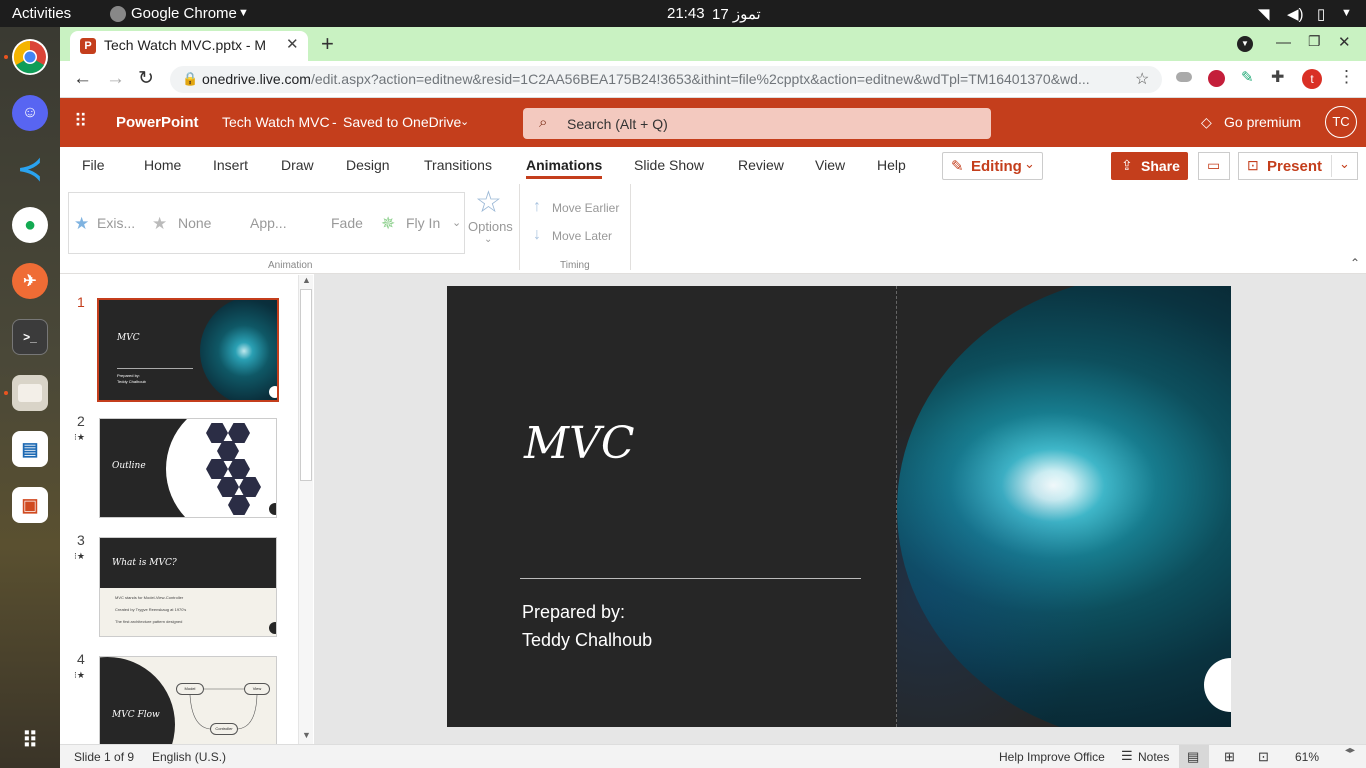  I want to click on status-overflow-icon: ◂▸, so click(1350, 750).